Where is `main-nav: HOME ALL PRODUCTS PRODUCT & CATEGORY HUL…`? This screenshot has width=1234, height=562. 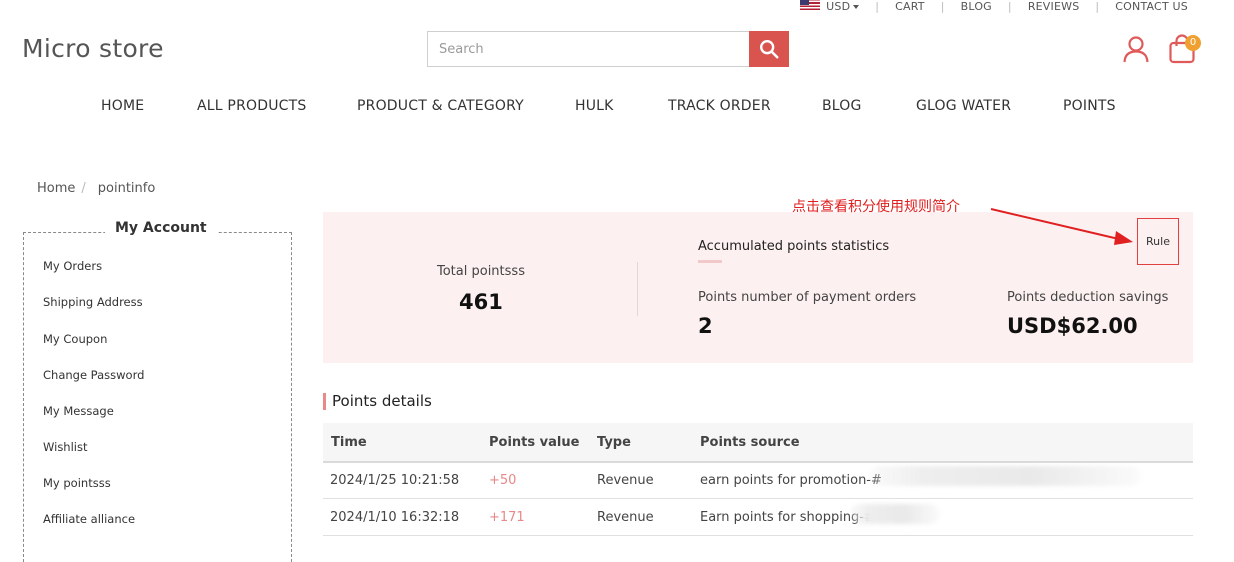
main-nav: HOME ALL PRODUCTS PRODUCT & CATEGORY HUL… is located at coordinates (617, 108).